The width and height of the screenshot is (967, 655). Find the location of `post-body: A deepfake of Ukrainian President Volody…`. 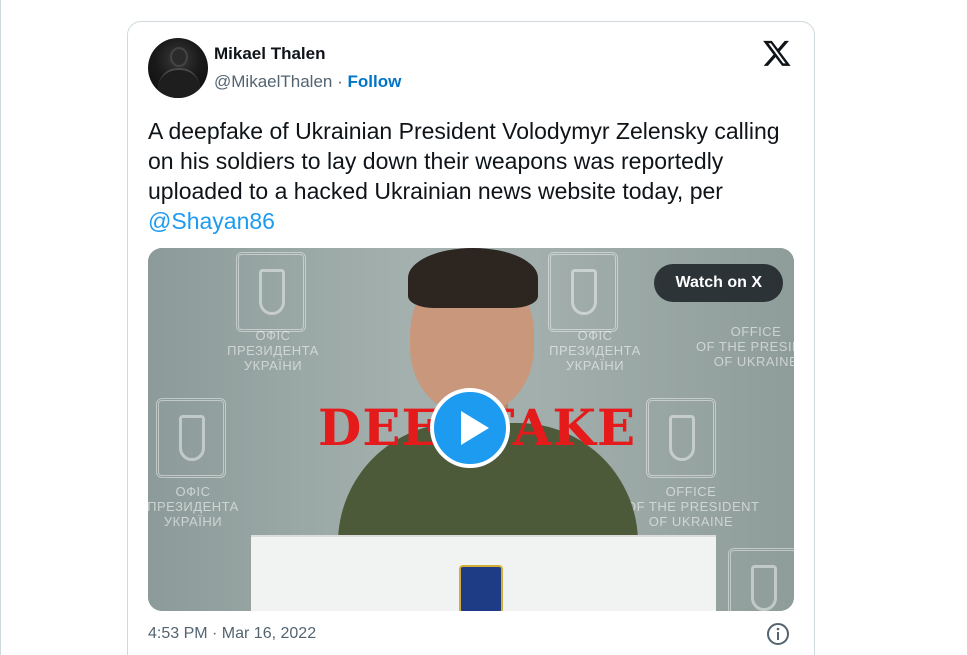

post-body: A deepfake of Ukrainian President Volody… is located at coordinates (464, 161).